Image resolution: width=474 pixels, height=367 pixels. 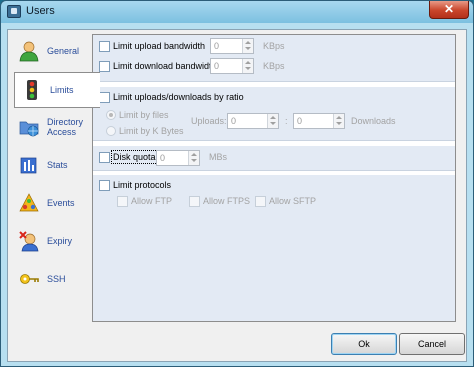 I want to click on limit-by-files-label: Limit by files, so click(x=144, y=115).